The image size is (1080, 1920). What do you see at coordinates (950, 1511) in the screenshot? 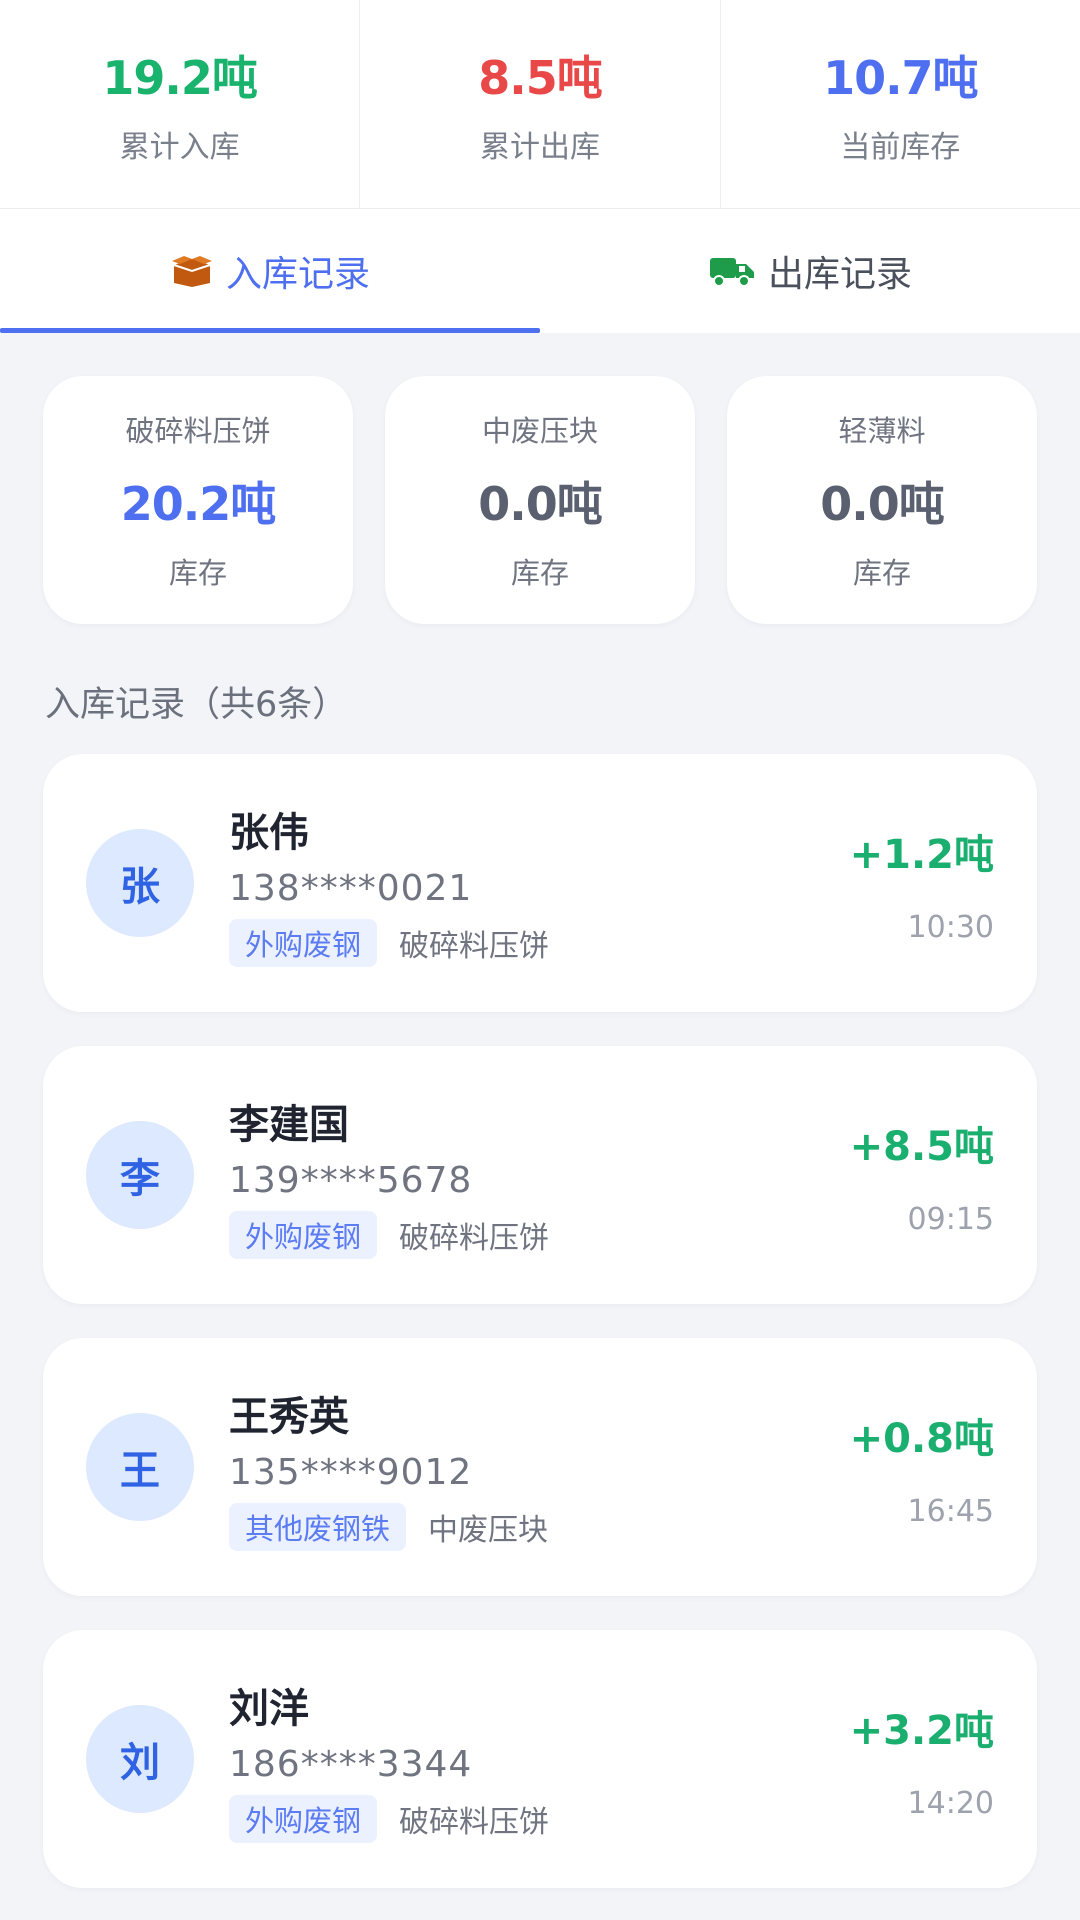
I see `record-time: 16:45` at bounding box center [950, 1511].